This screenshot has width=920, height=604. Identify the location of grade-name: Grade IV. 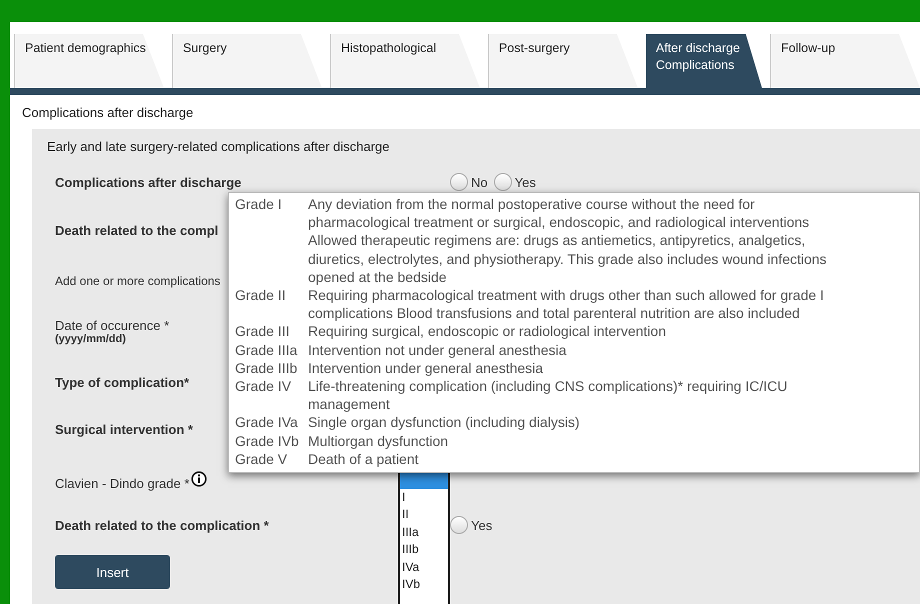
(263, 386).